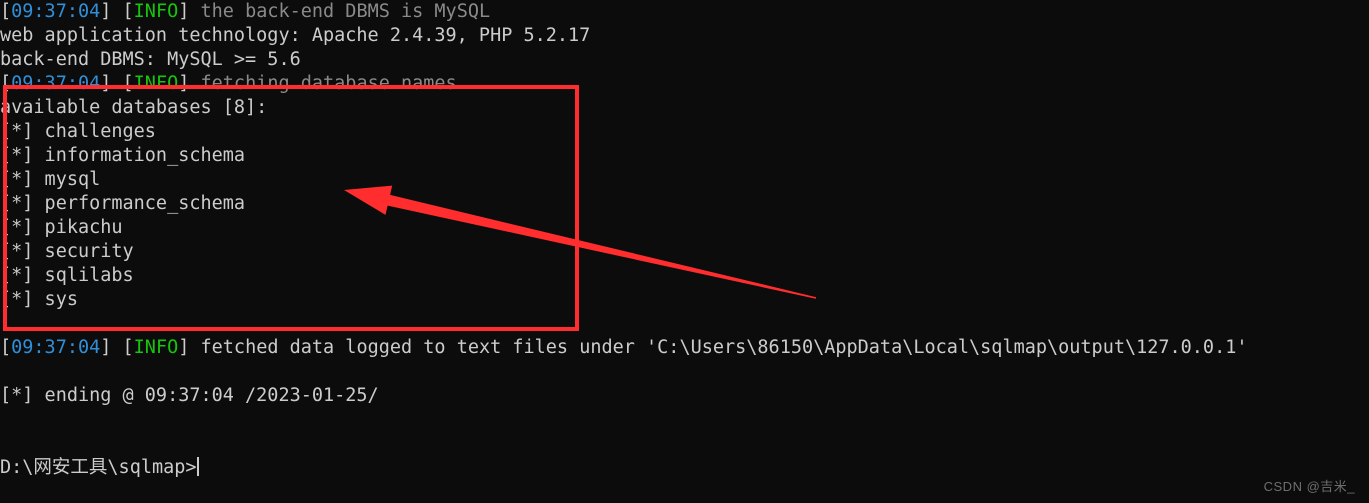 The image size is (1369, 503). What do you see at coordinates (328, 83) in the screenshot?
I see `log-message: fetching database names` at bounding box center [328, 83].